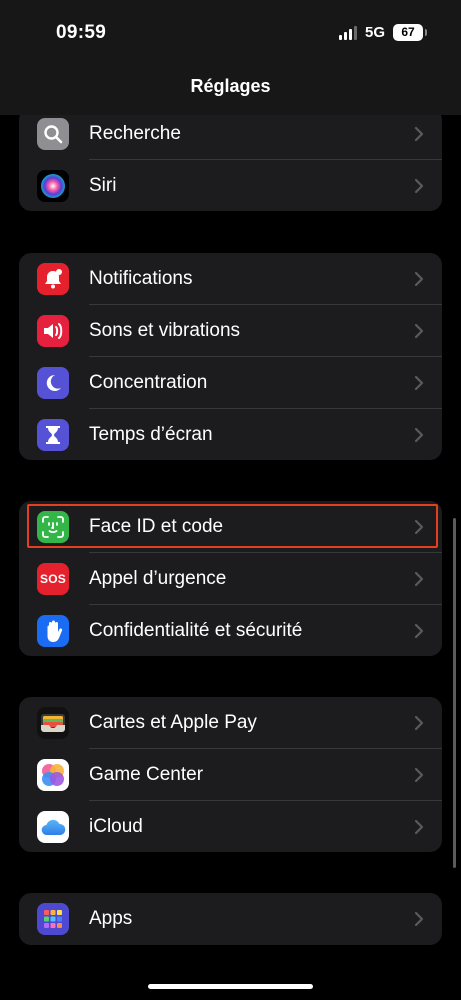 The height and width of the screenshot is (1000, 461). What do you see at coordinates (165, 330) in the screenshot?
I see `row-label: Sons et vibrations` at bounding box center [165, 330].